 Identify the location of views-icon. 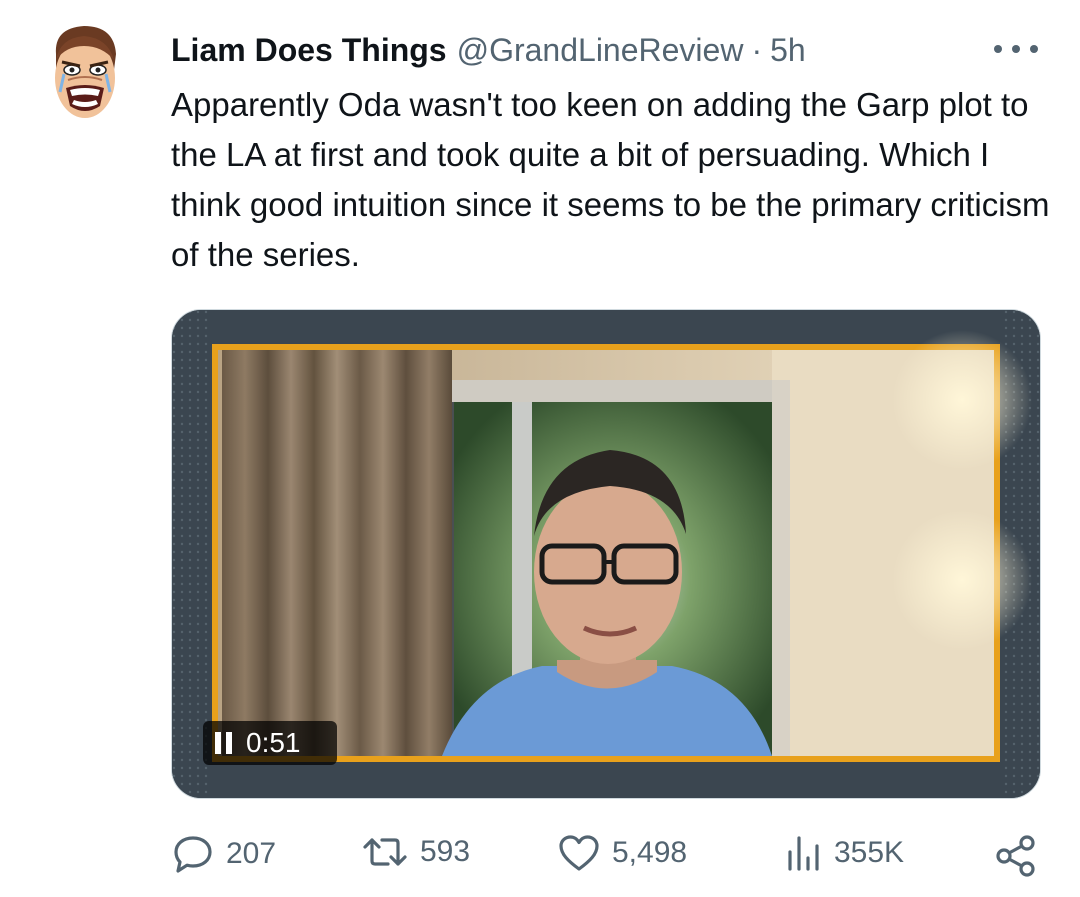
(803, 853).